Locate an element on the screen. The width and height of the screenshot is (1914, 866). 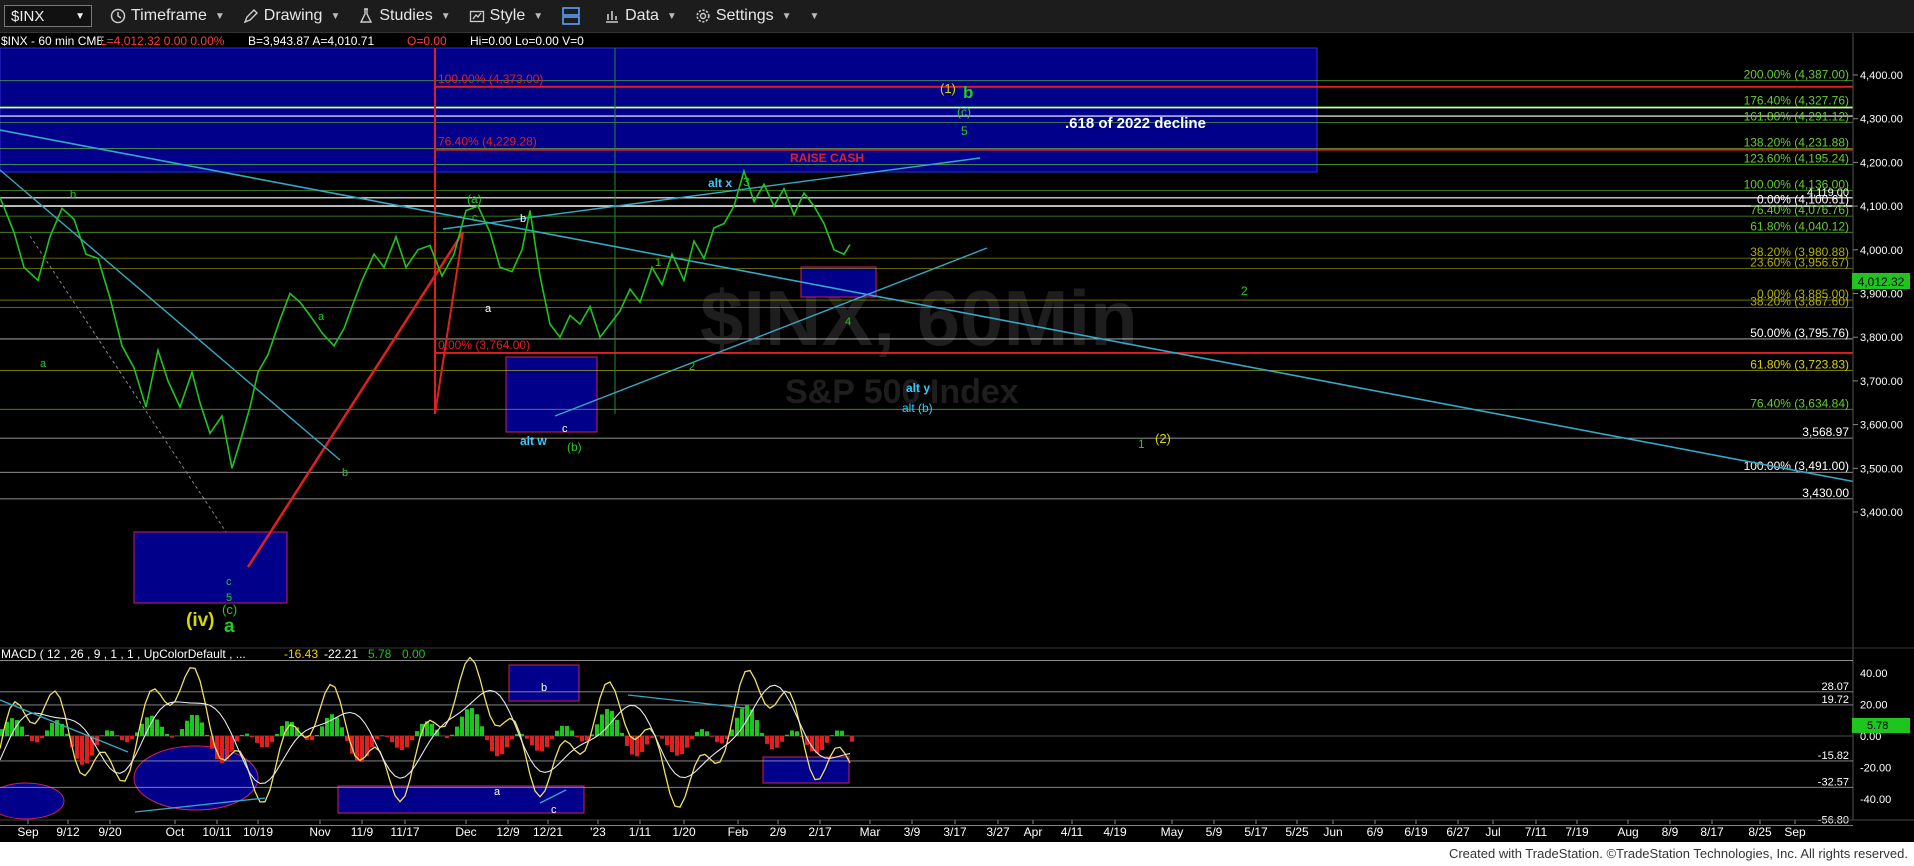
watermark-symbol: $INX, 60Min is located at coordinates (919, 318).